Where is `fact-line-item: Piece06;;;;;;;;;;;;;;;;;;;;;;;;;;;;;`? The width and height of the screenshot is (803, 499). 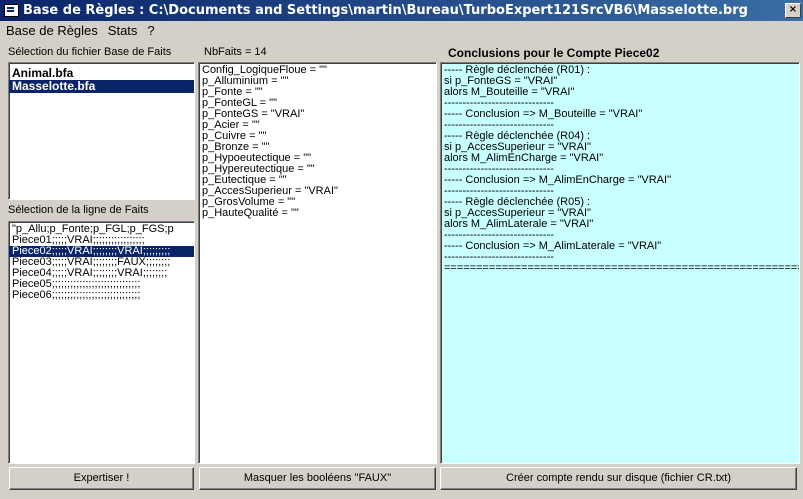 fact-line-item: Piece06;;;;;;;;;;;;;;;;;;;;;;;;;;;;; is located at coordinates (101, 295).